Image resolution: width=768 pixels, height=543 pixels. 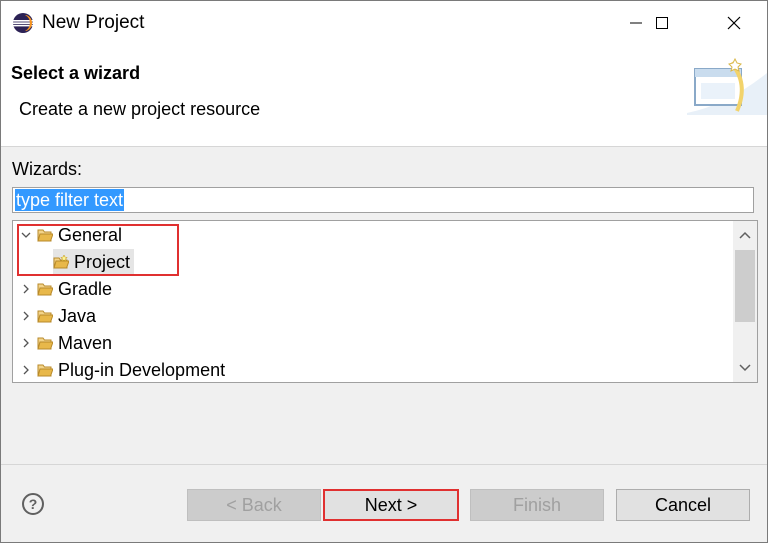 I want to click on next-button: Next >, so click(x=391, y=505).